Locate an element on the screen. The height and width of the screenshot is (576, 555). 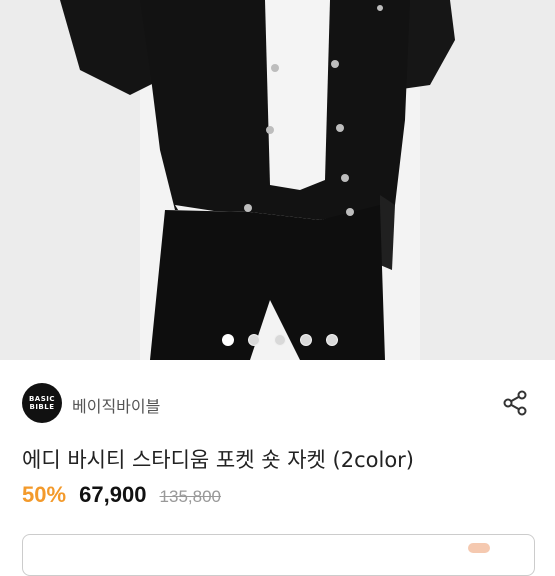
sale-price: 67,900 is located at coordinates (113, 494).